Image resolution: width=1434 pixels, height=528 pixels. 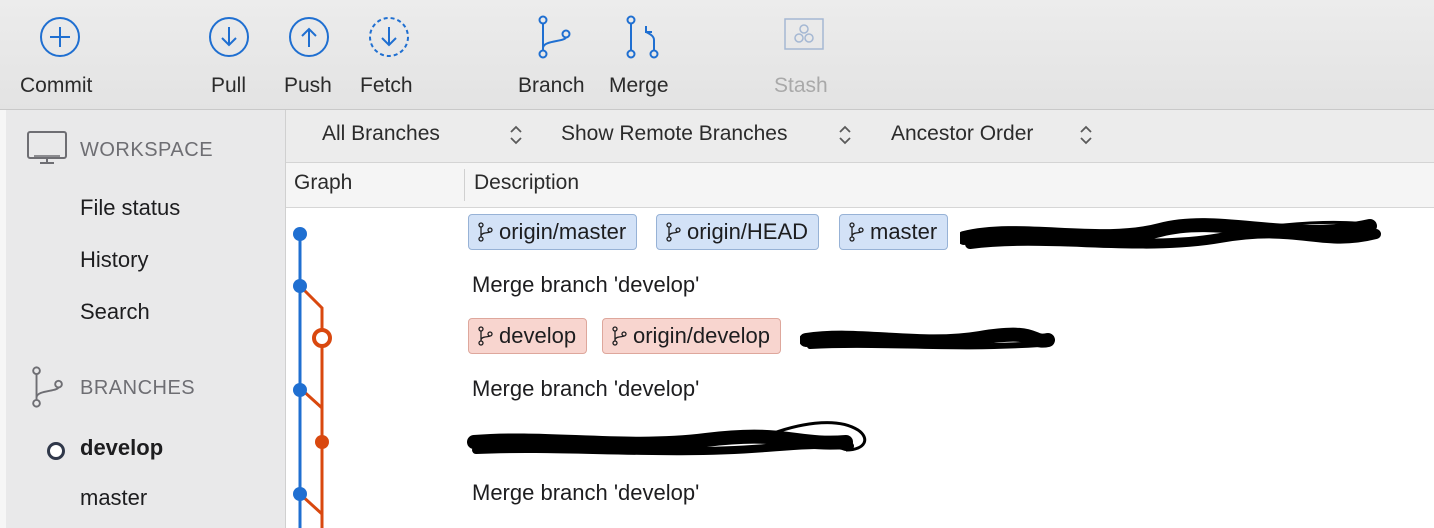 I want to click on commit-row, so click(x=860, y=442).